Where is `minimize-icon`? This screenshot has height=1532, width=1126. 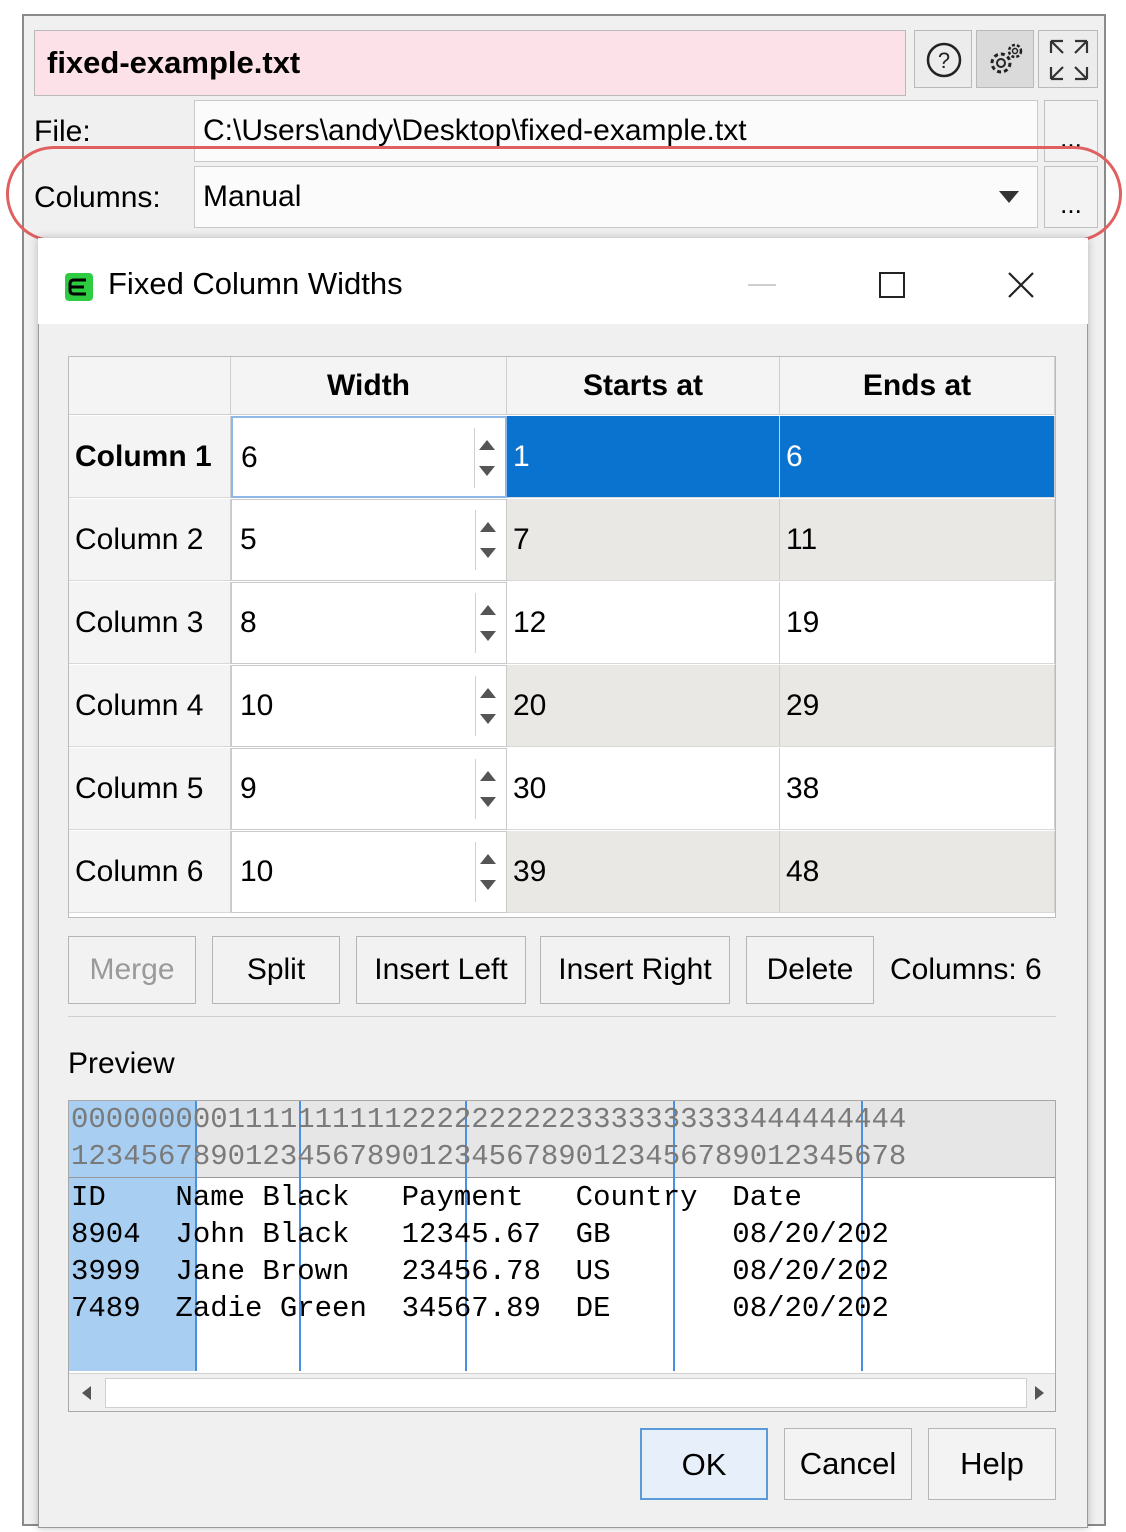
minimize-icon is located at coordinates (762, 285).